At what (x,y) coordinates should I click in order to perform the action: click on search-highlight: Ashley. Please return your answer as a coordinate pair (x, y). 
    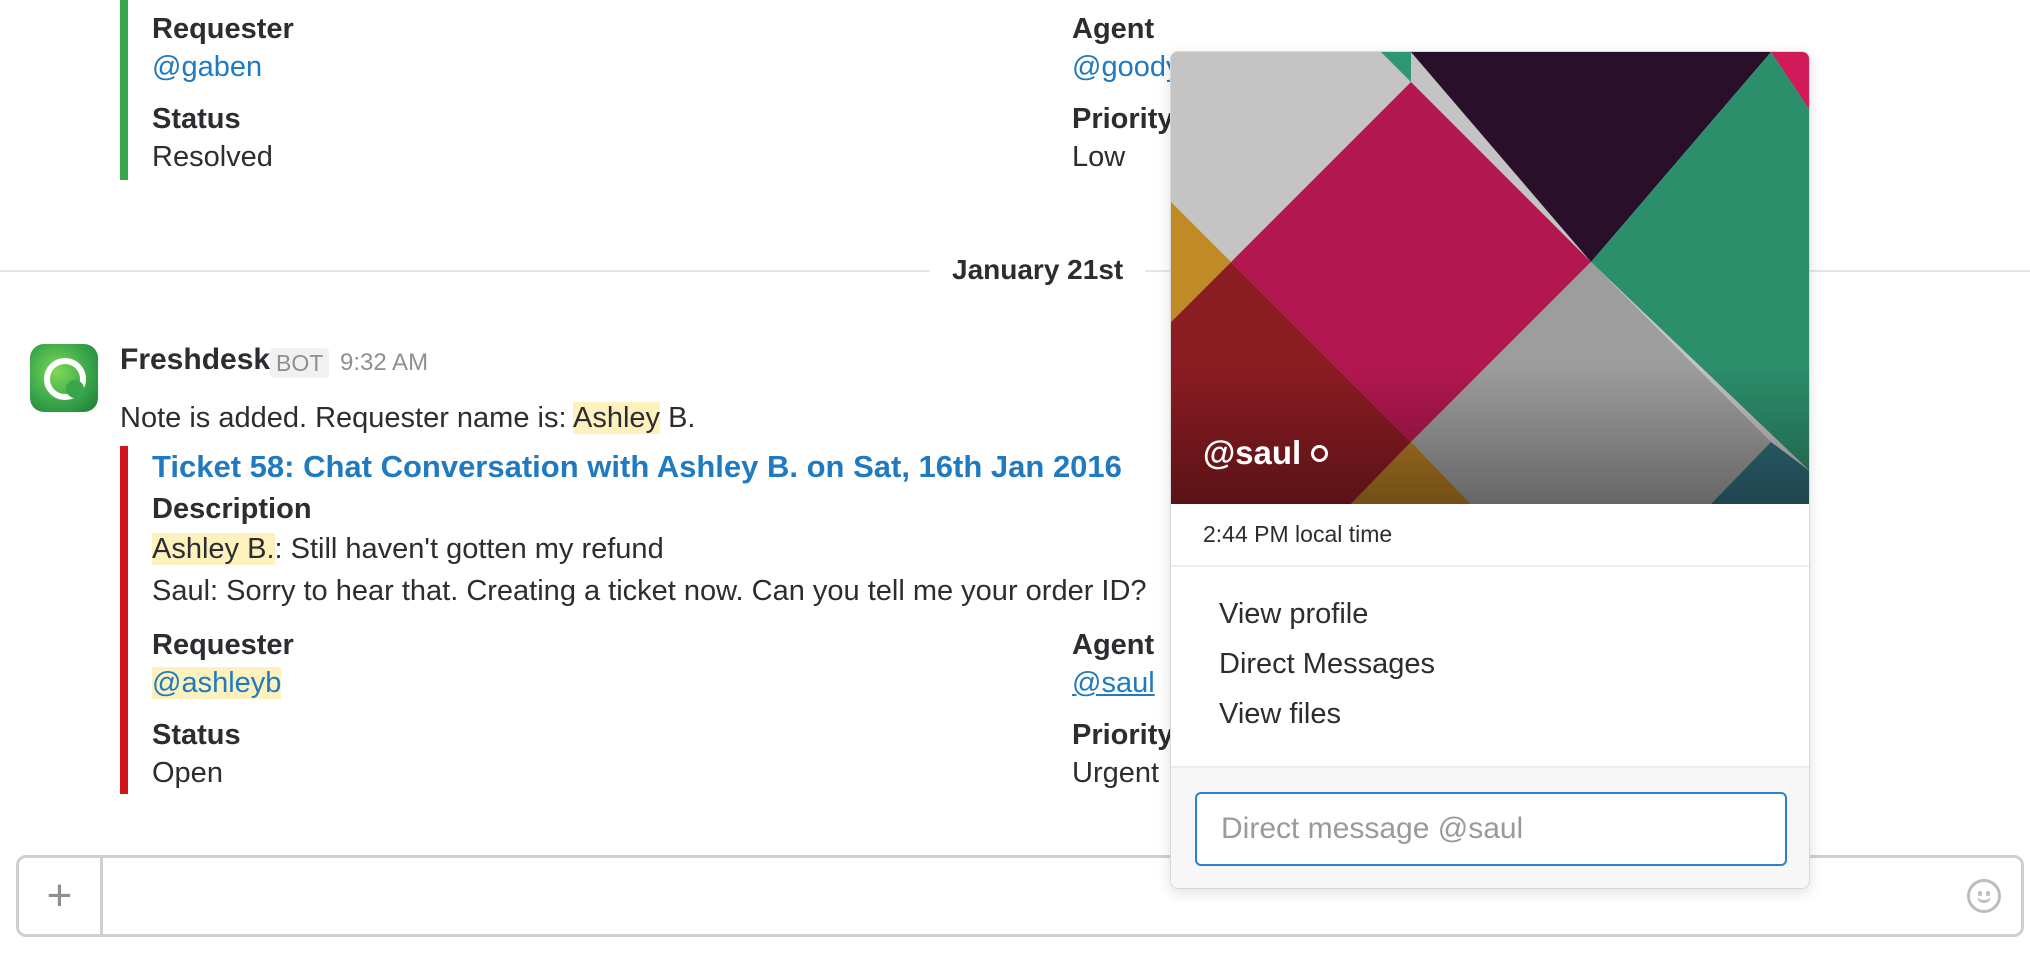
    Looking at the image, I should click on (616, 418).